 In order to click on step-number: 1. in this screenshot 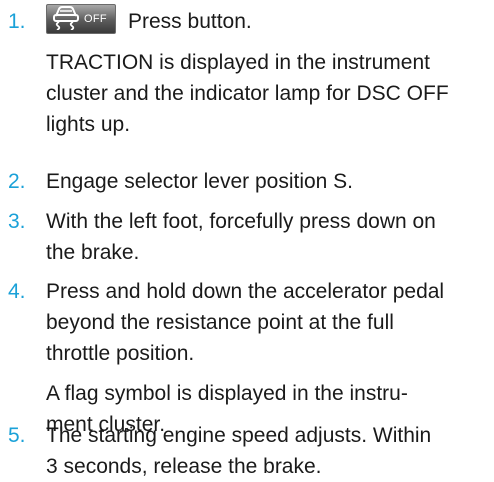, I will do `click(17, 21)`.